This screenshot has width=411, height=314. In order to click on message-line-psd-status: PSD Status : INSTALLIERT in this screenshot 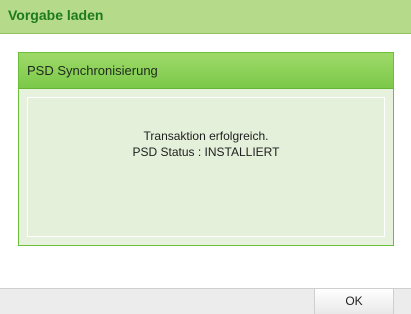, I will do `click(206, 152)`.